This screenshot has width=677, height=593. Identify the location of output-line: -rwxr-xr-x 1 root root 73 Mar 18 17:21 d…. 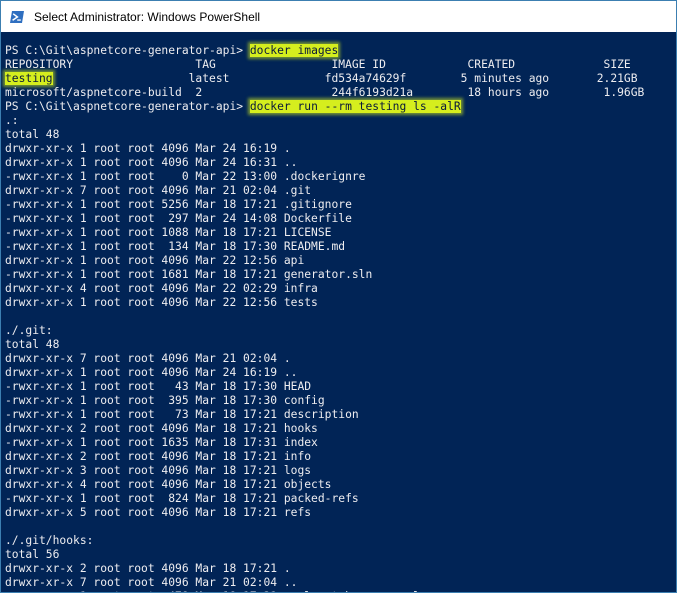
(182, 414).